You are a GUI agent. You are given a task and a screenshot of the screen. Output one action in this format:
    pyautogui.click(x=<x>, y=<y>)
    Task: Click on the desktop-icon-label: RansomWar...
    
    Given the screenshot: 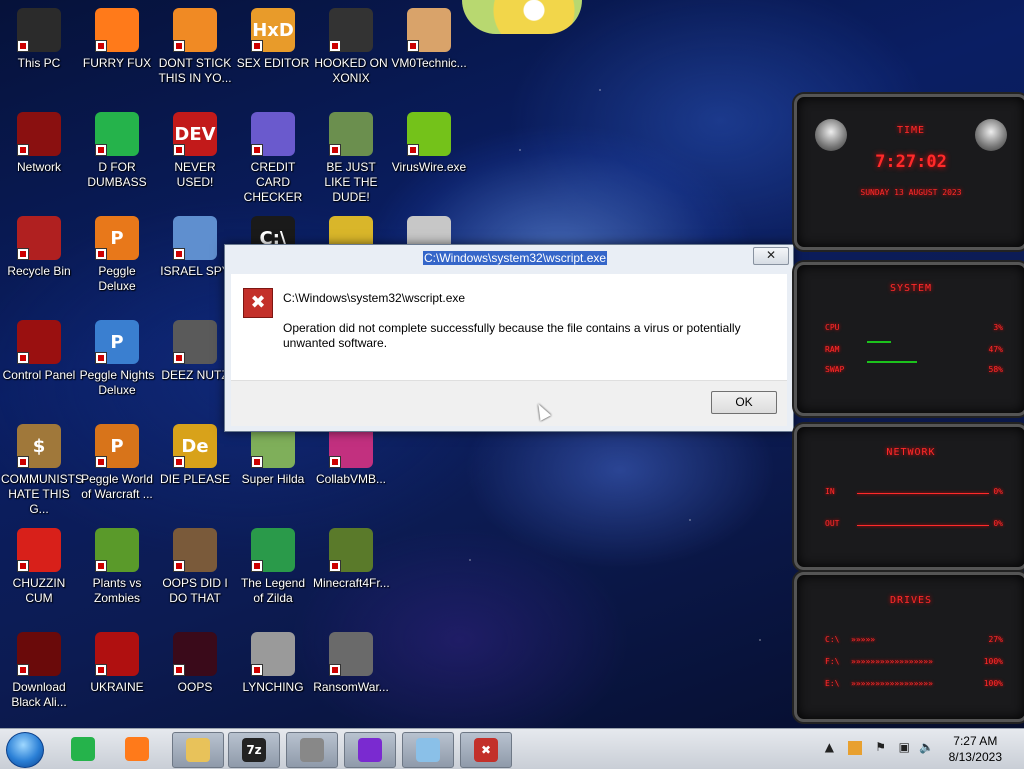 What is the action you would take?
    pyautogui.click(x=351, y=687)
    